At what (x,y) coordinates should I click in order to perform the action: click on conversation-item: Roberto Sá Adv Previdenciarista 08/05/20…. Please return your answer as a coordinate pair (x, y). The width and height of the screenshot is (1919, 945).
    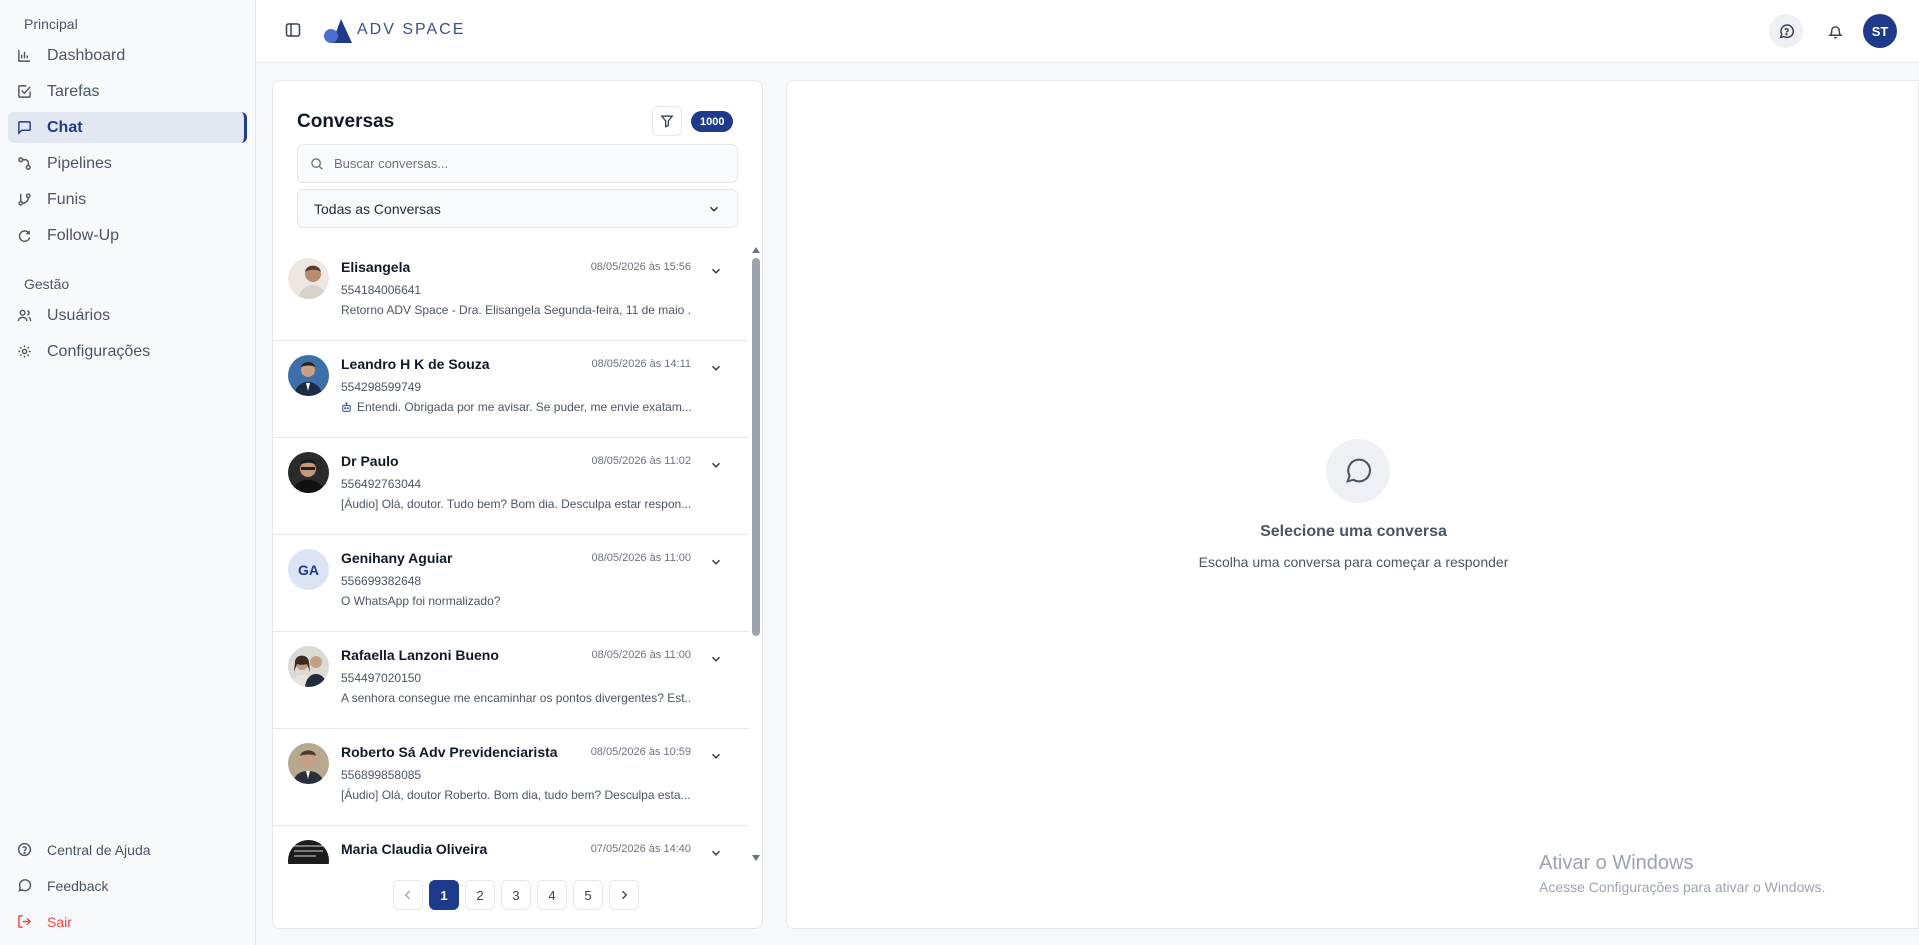
    Looking at the image, I should click on (510, 777).